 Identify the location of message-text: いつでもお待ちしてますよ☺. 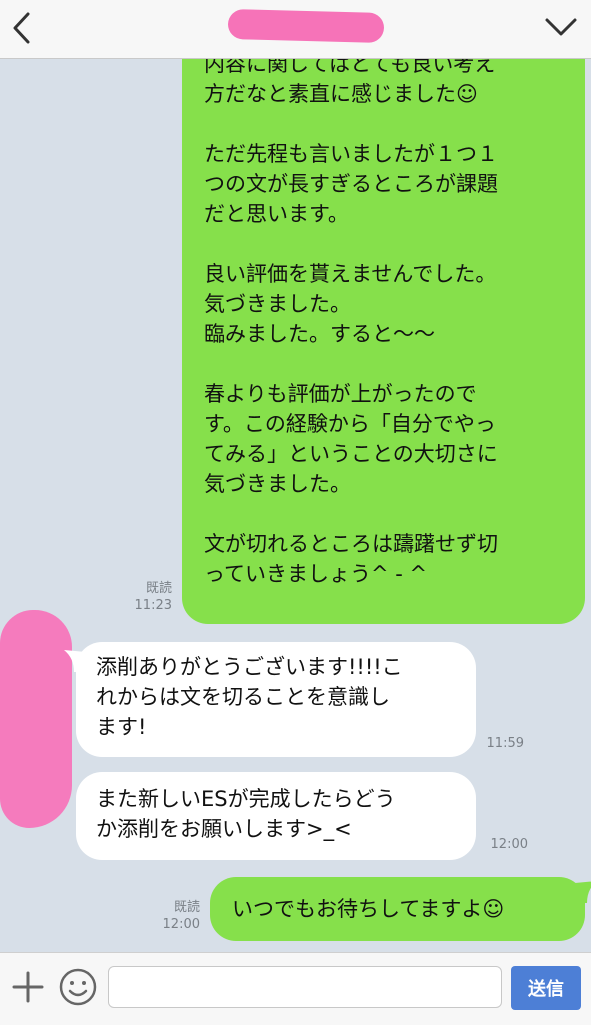
(368, 909).